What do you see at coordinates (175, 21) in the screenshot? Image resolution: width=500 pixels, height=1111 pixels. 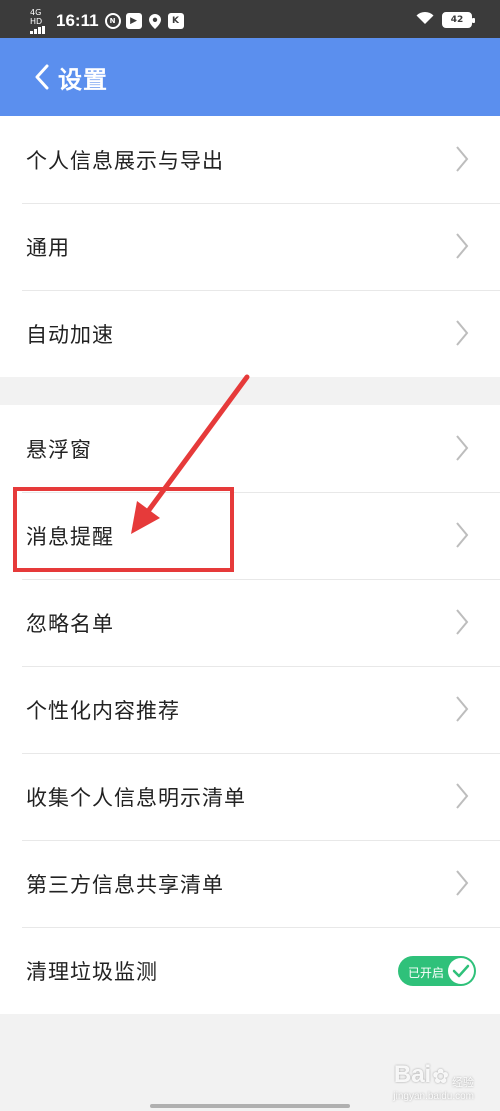 I see `k-app-icon: K` at bounding box center [175, 21].